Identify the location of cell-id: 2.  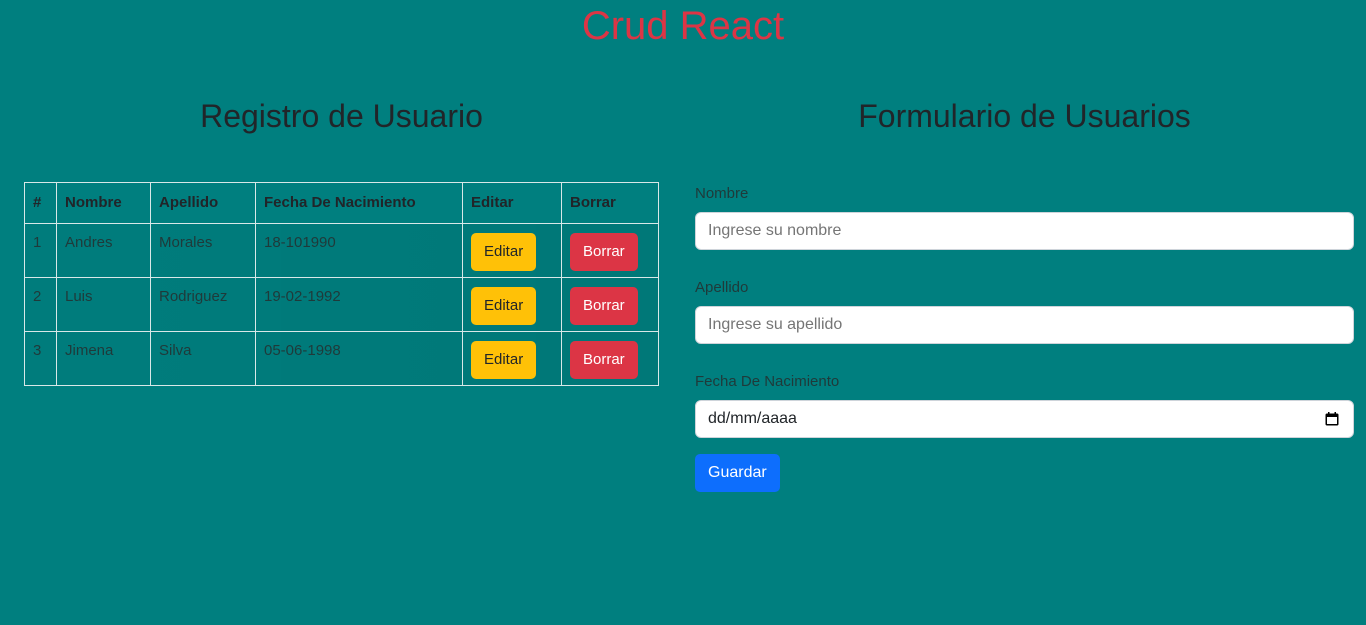
(40, 304).